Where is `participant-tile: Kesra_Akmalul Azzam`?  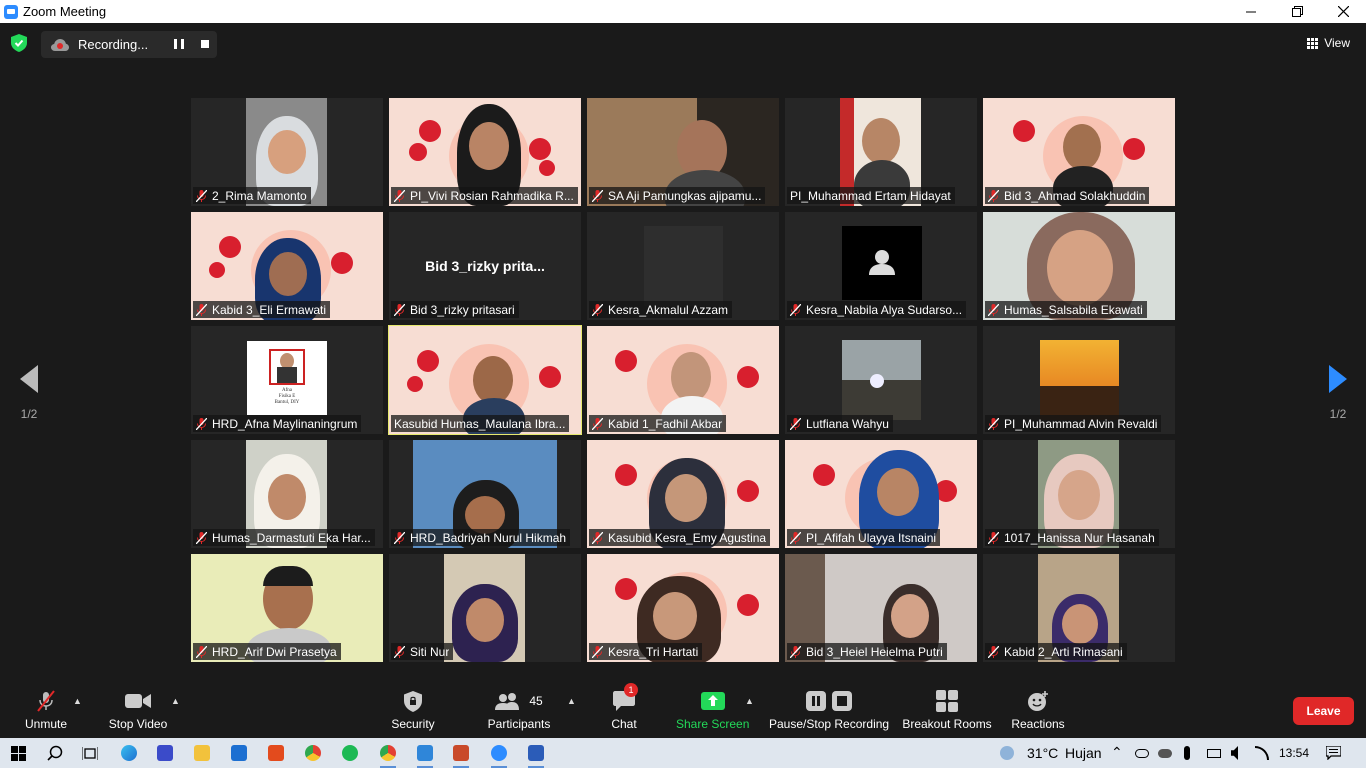
participant-tile: Kesra_Akmalul Azzam is located at coordinates (683, 266).